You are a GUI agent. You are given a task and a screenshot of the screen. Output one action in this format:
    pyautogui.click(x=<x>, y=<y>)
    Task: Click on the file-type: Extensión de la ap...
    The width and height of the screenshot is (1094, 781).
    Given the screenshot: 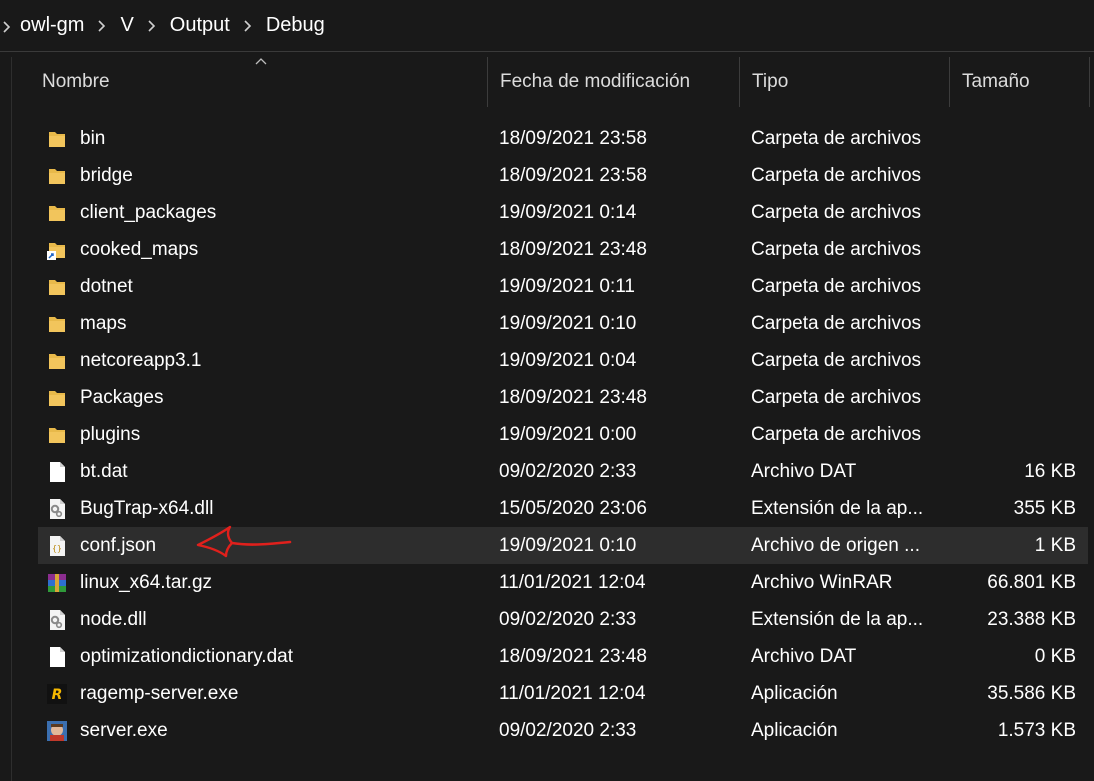 What is the action you would take?
    pyautogui.click(x=837, y=619)
    